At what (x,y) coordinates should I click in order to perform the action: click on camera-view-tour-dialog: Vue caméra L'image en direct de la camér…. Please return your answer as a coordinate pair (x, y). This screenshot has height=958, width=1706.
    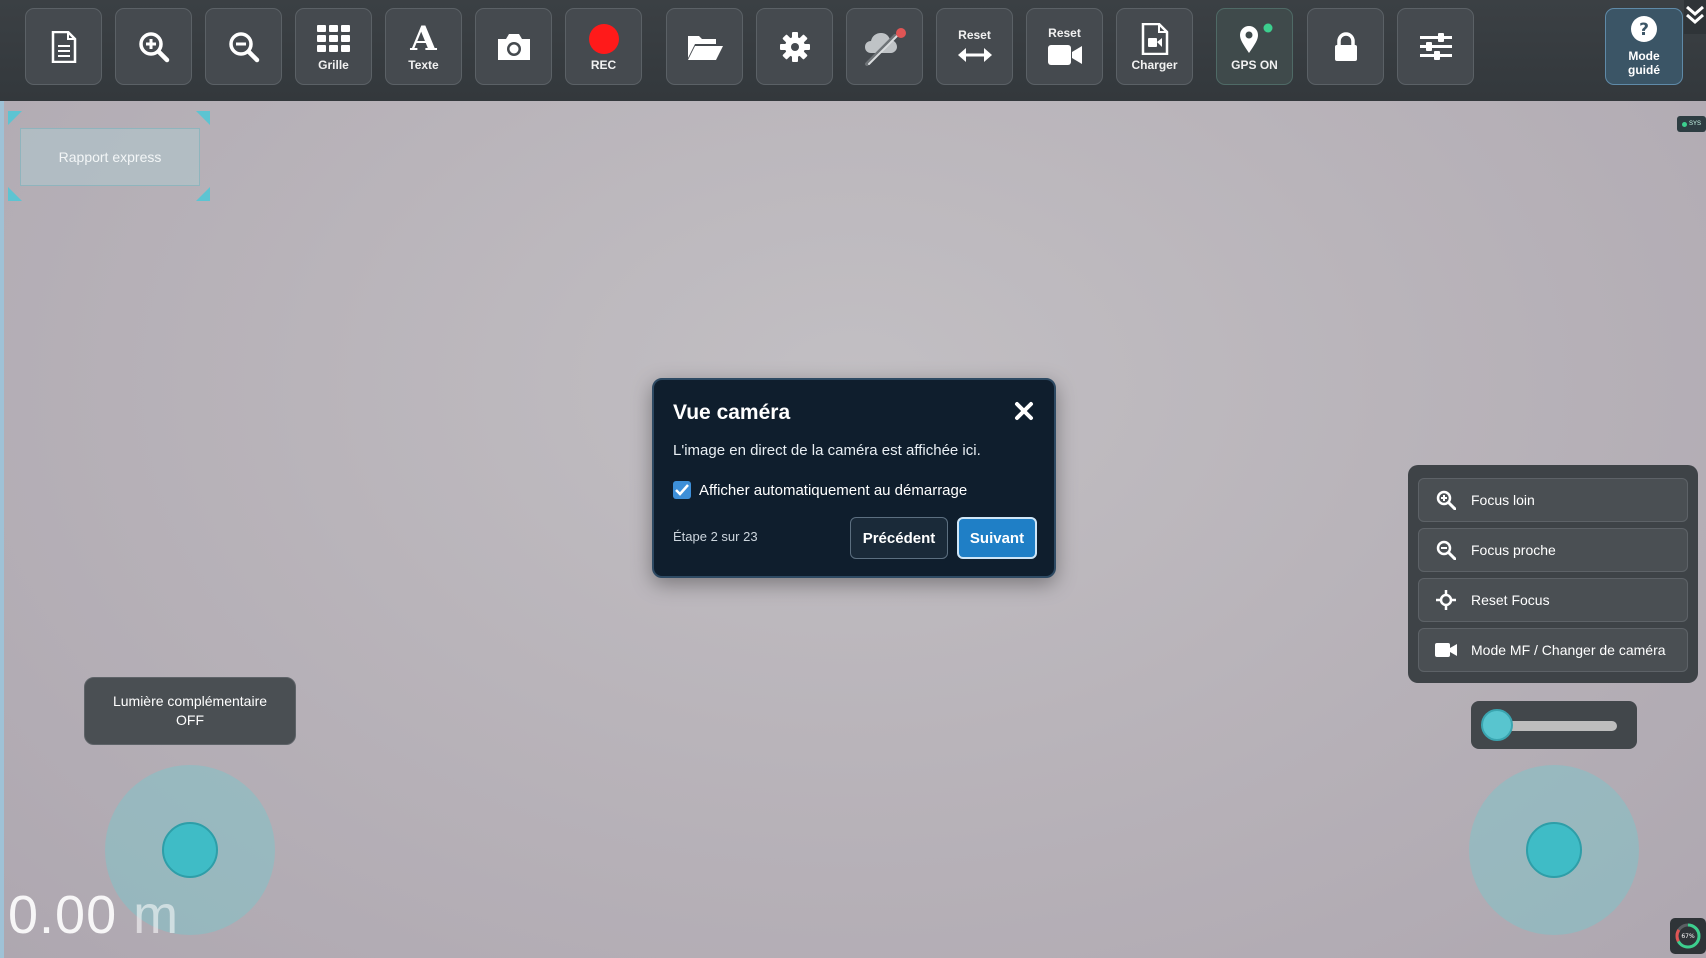
    Looking at the image, I should click on (854, 478).